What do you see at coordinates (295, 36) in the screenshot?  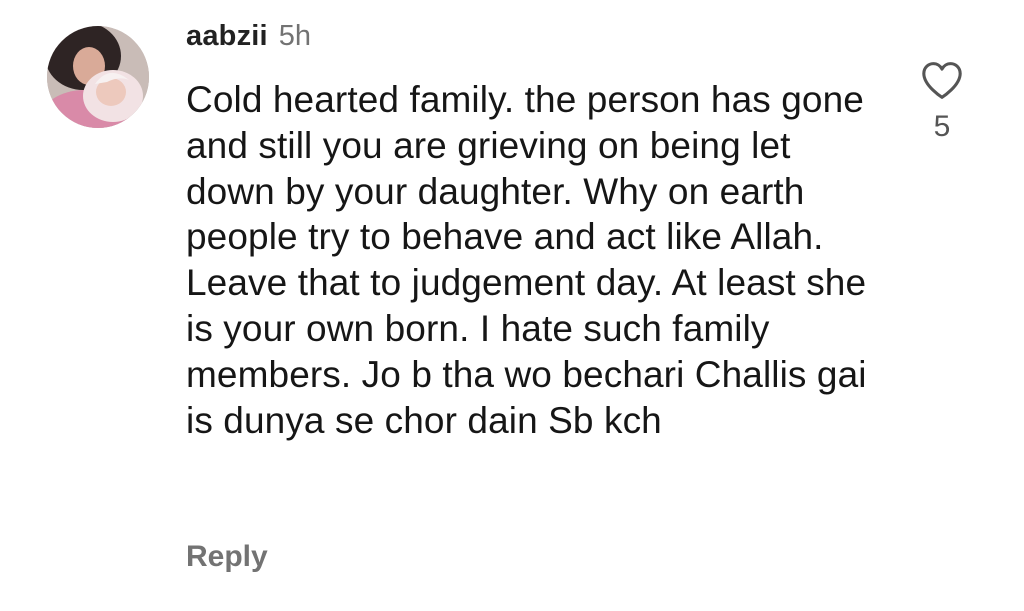 I see `timestamp: 5h` at bounding box center [295, 36].